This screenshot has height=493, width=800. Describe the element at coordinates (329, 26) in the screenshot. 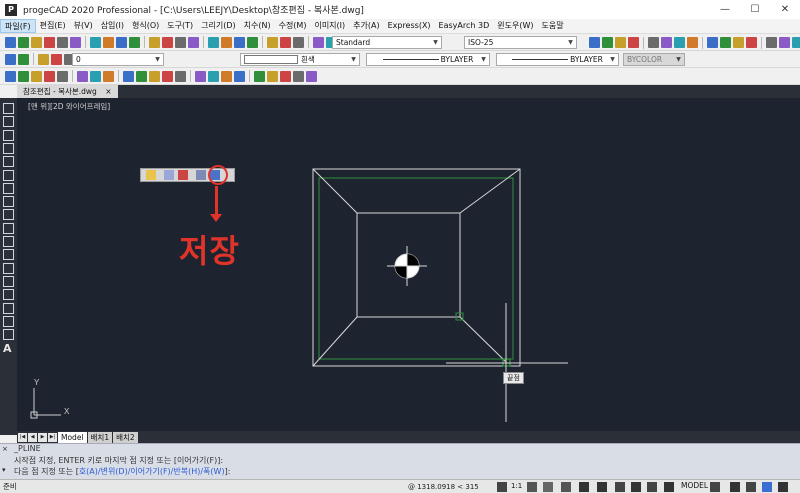

I see `menu-item: 이미지(I)` at that location.